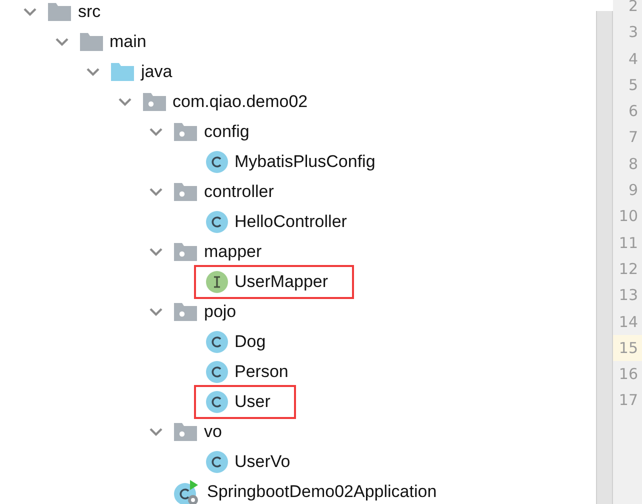  I want to click on tree-item-label: config, so click(227, 132).